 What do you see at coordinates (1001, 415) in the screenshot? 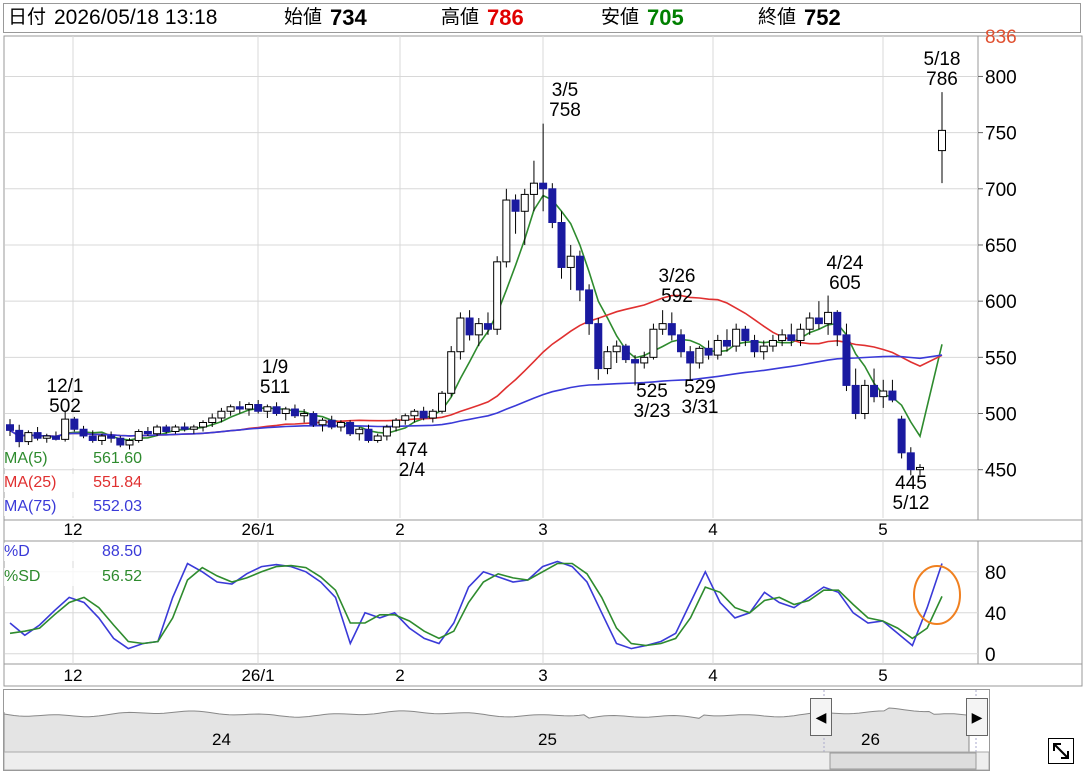
I see `main-y-tick-label: 500` at bounding box center [1001, 415].